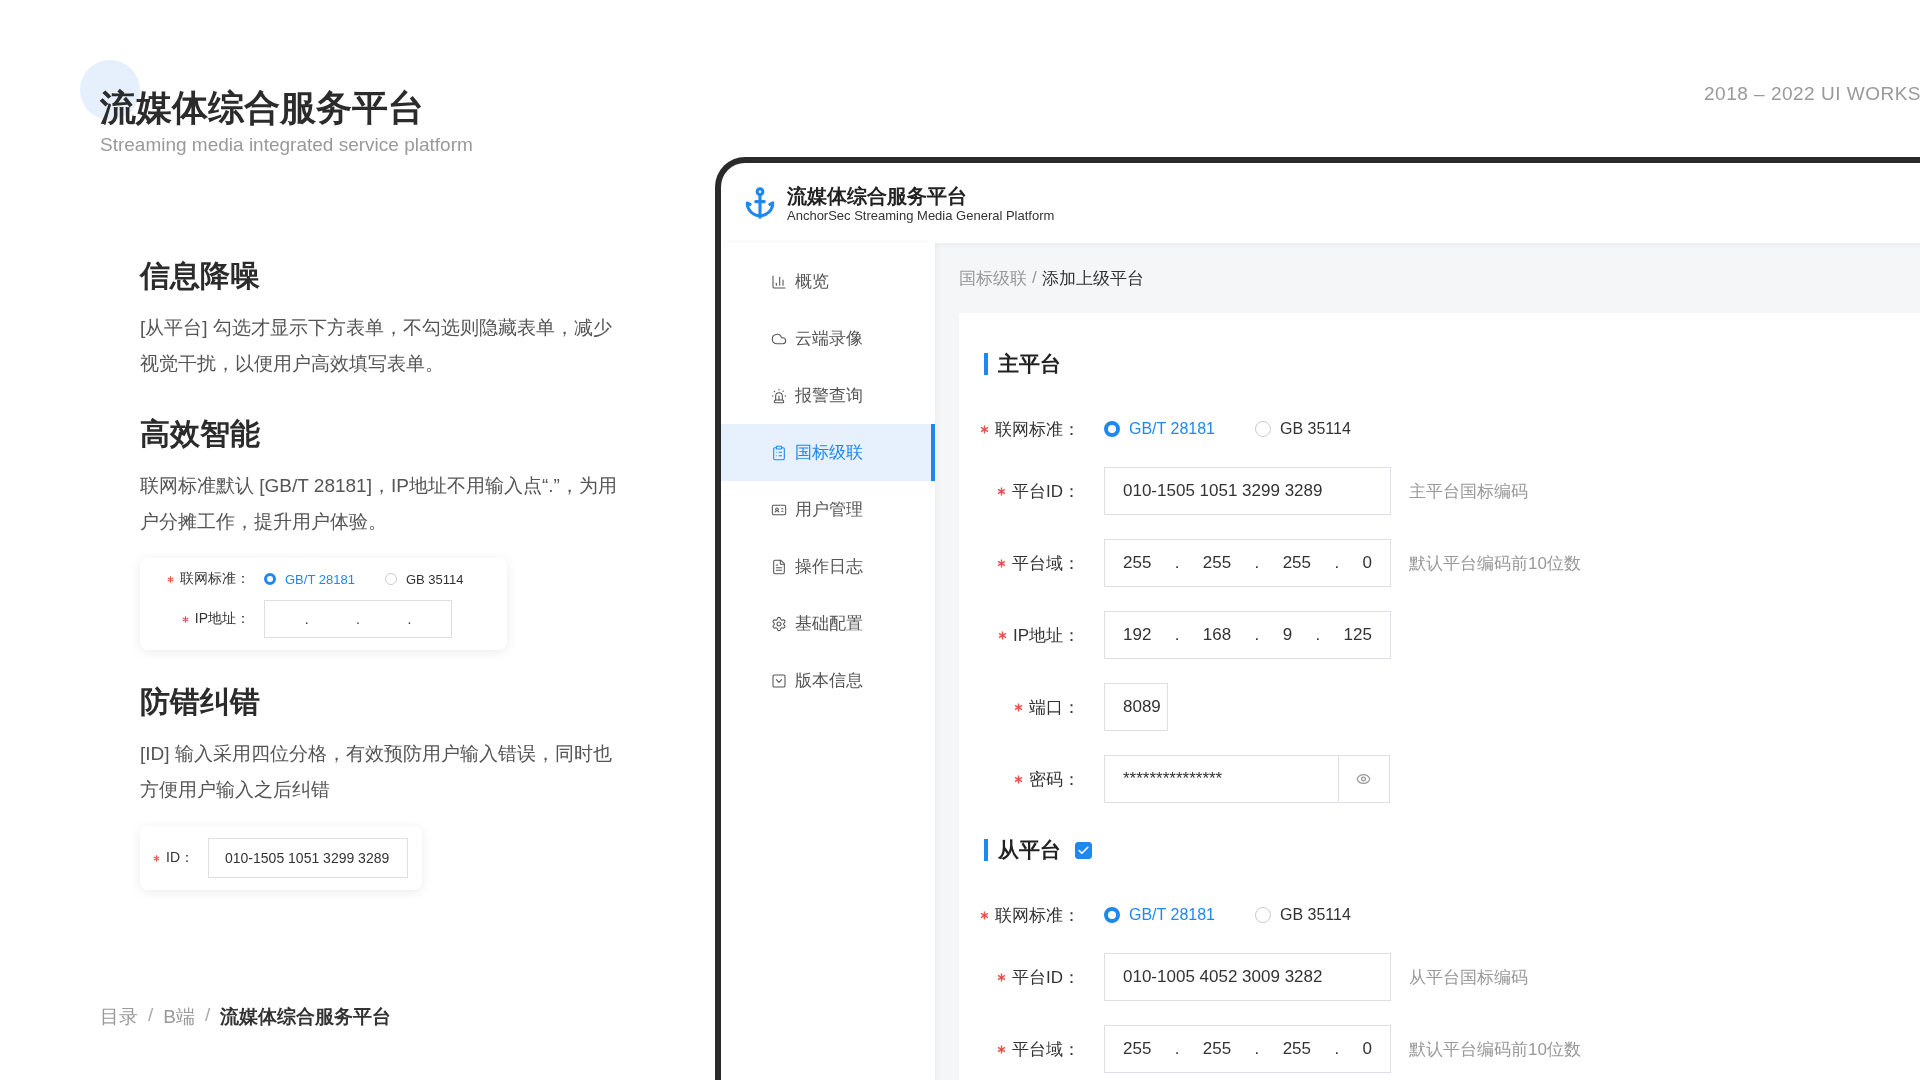  Describe the element at coordinates (760, 203) in the screenshot. I see `anchor-logo-icon` at that location.